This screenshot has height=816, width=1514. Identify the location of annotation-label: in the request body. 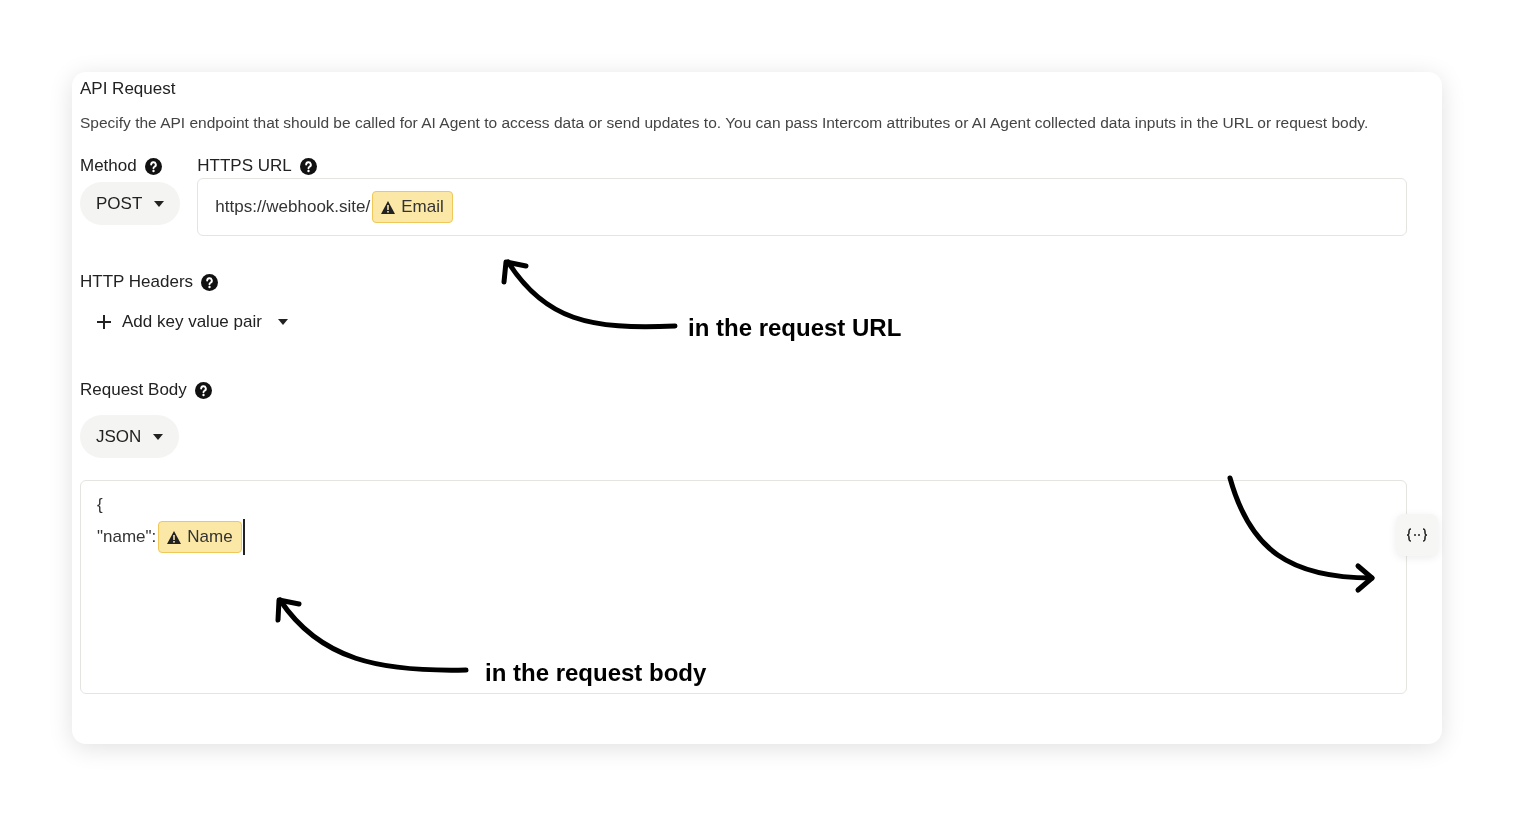
(596, 673).